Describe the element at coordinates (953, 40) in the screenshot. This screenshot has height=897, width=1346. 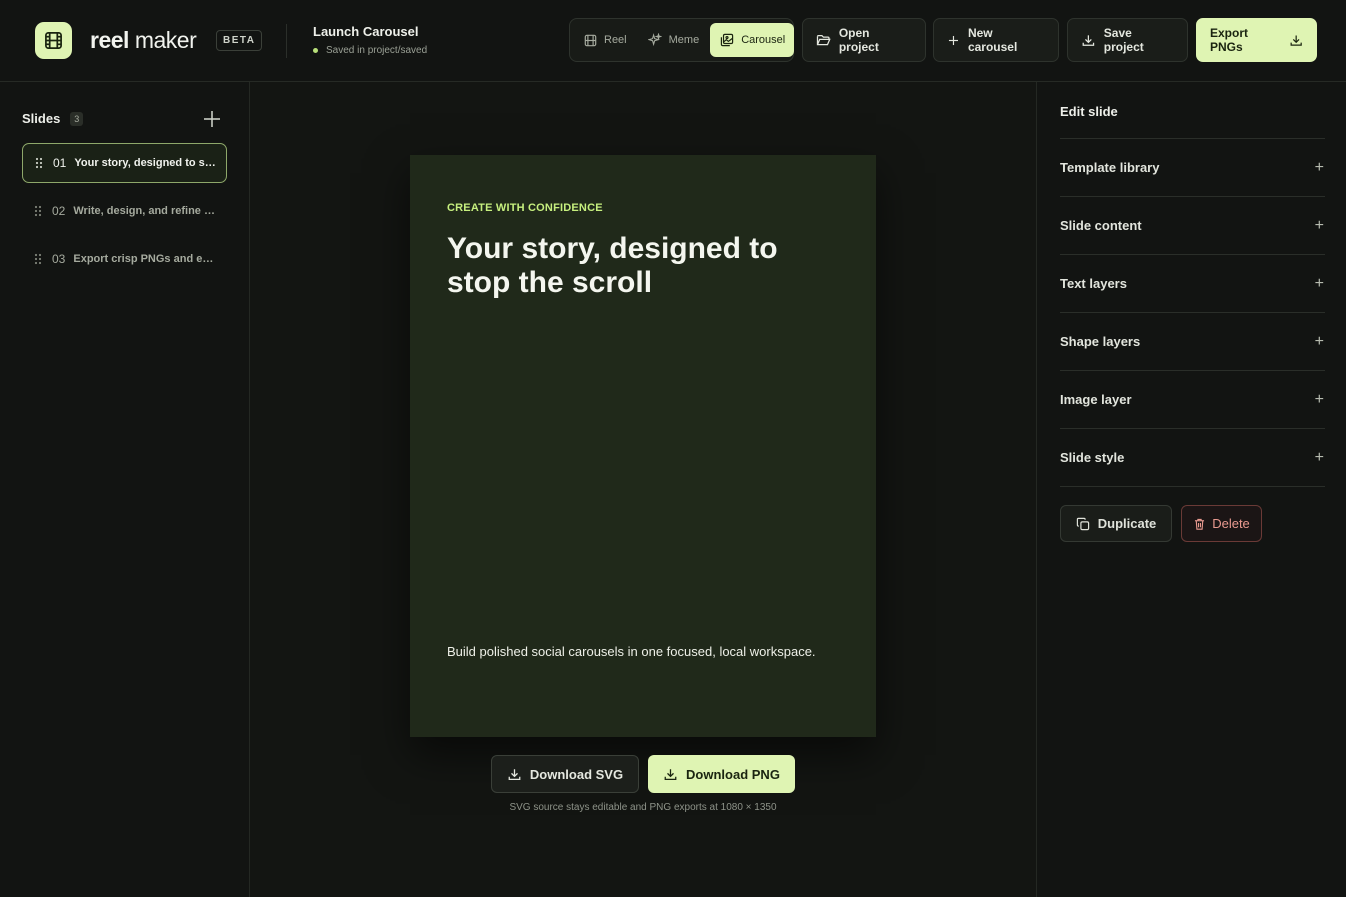
I see `plus-icon` at that location.